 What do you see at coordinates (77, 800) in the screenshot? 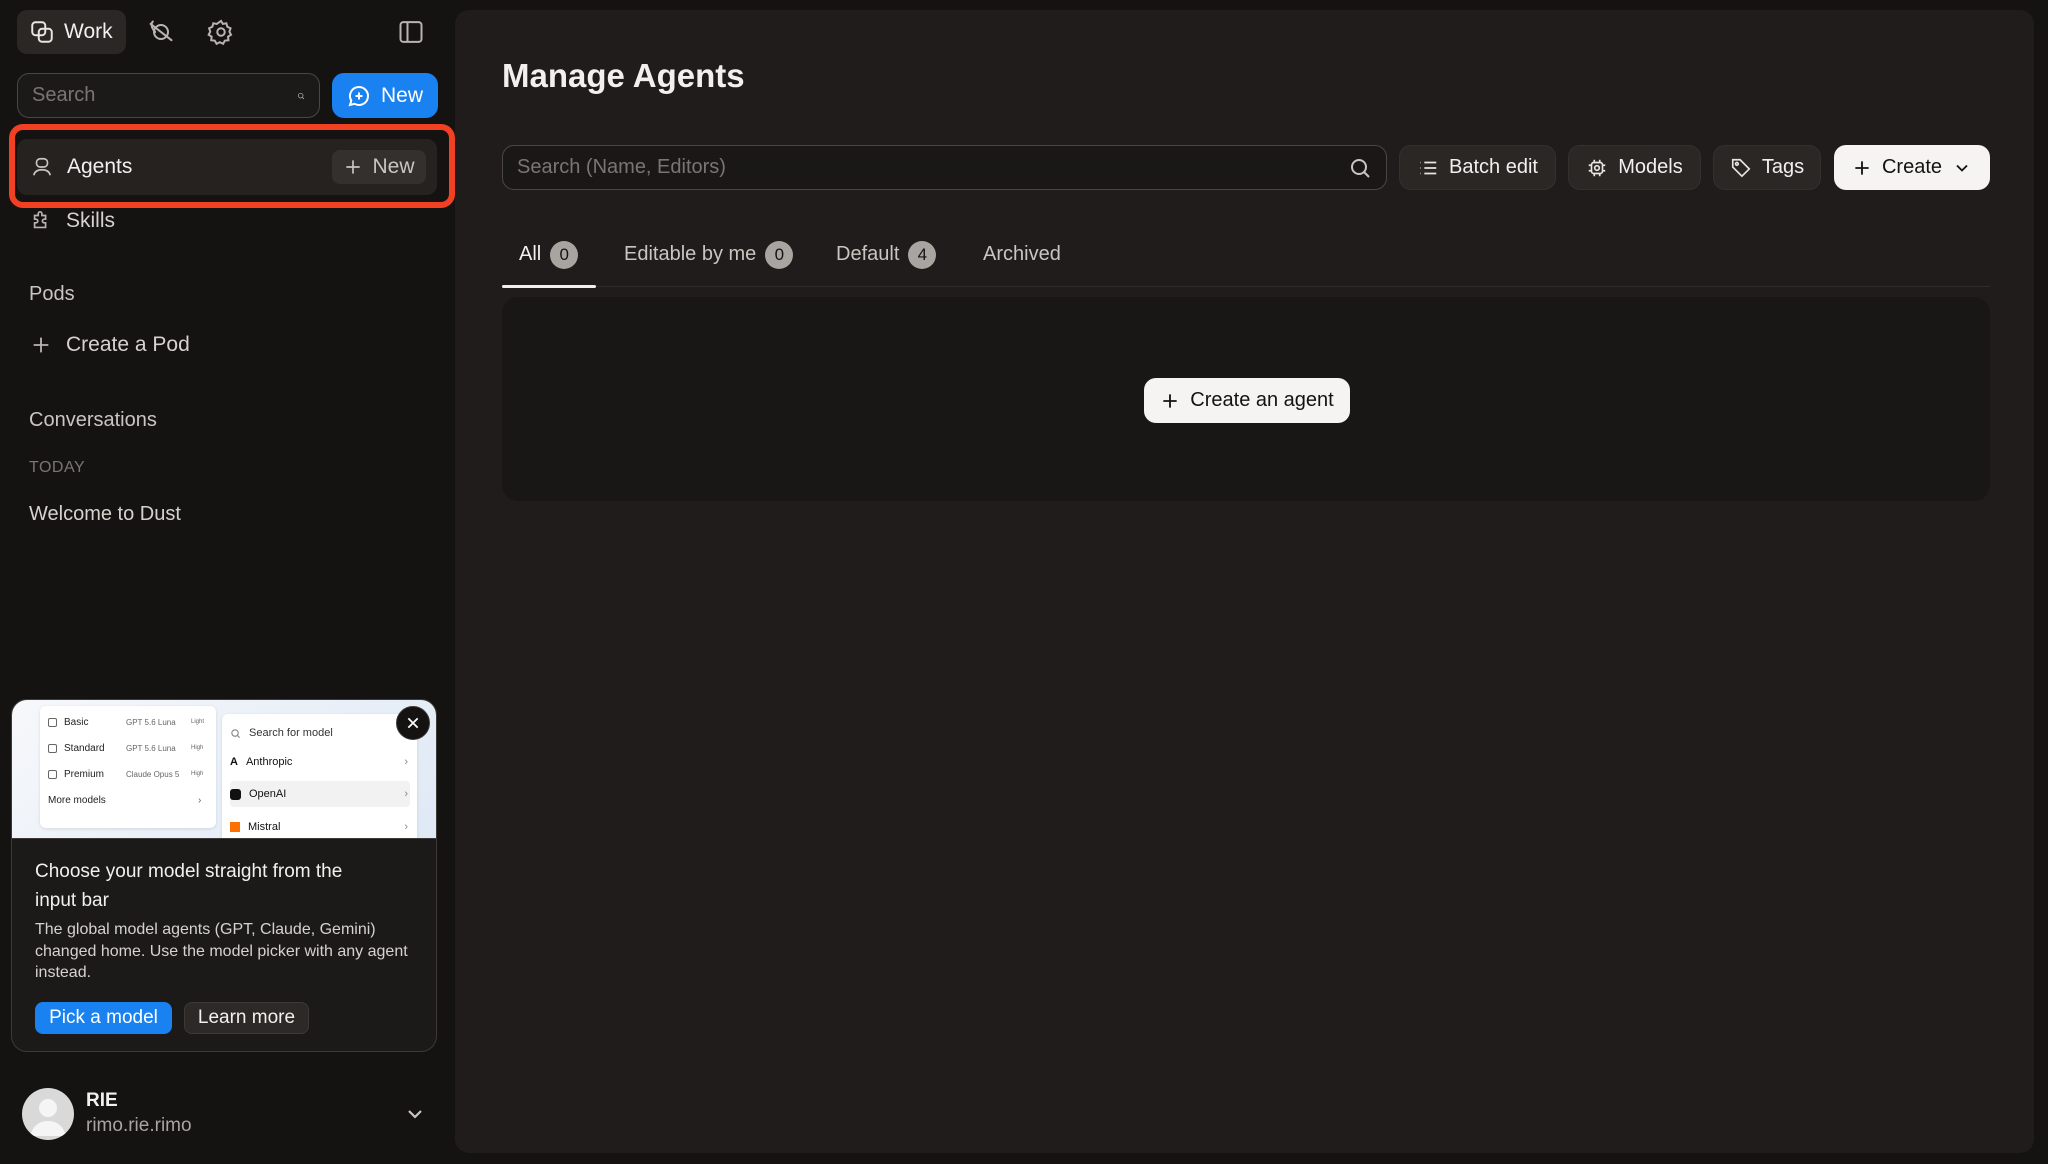
I see `preview-more-models-label: More models` at bounding box center [77, 800].